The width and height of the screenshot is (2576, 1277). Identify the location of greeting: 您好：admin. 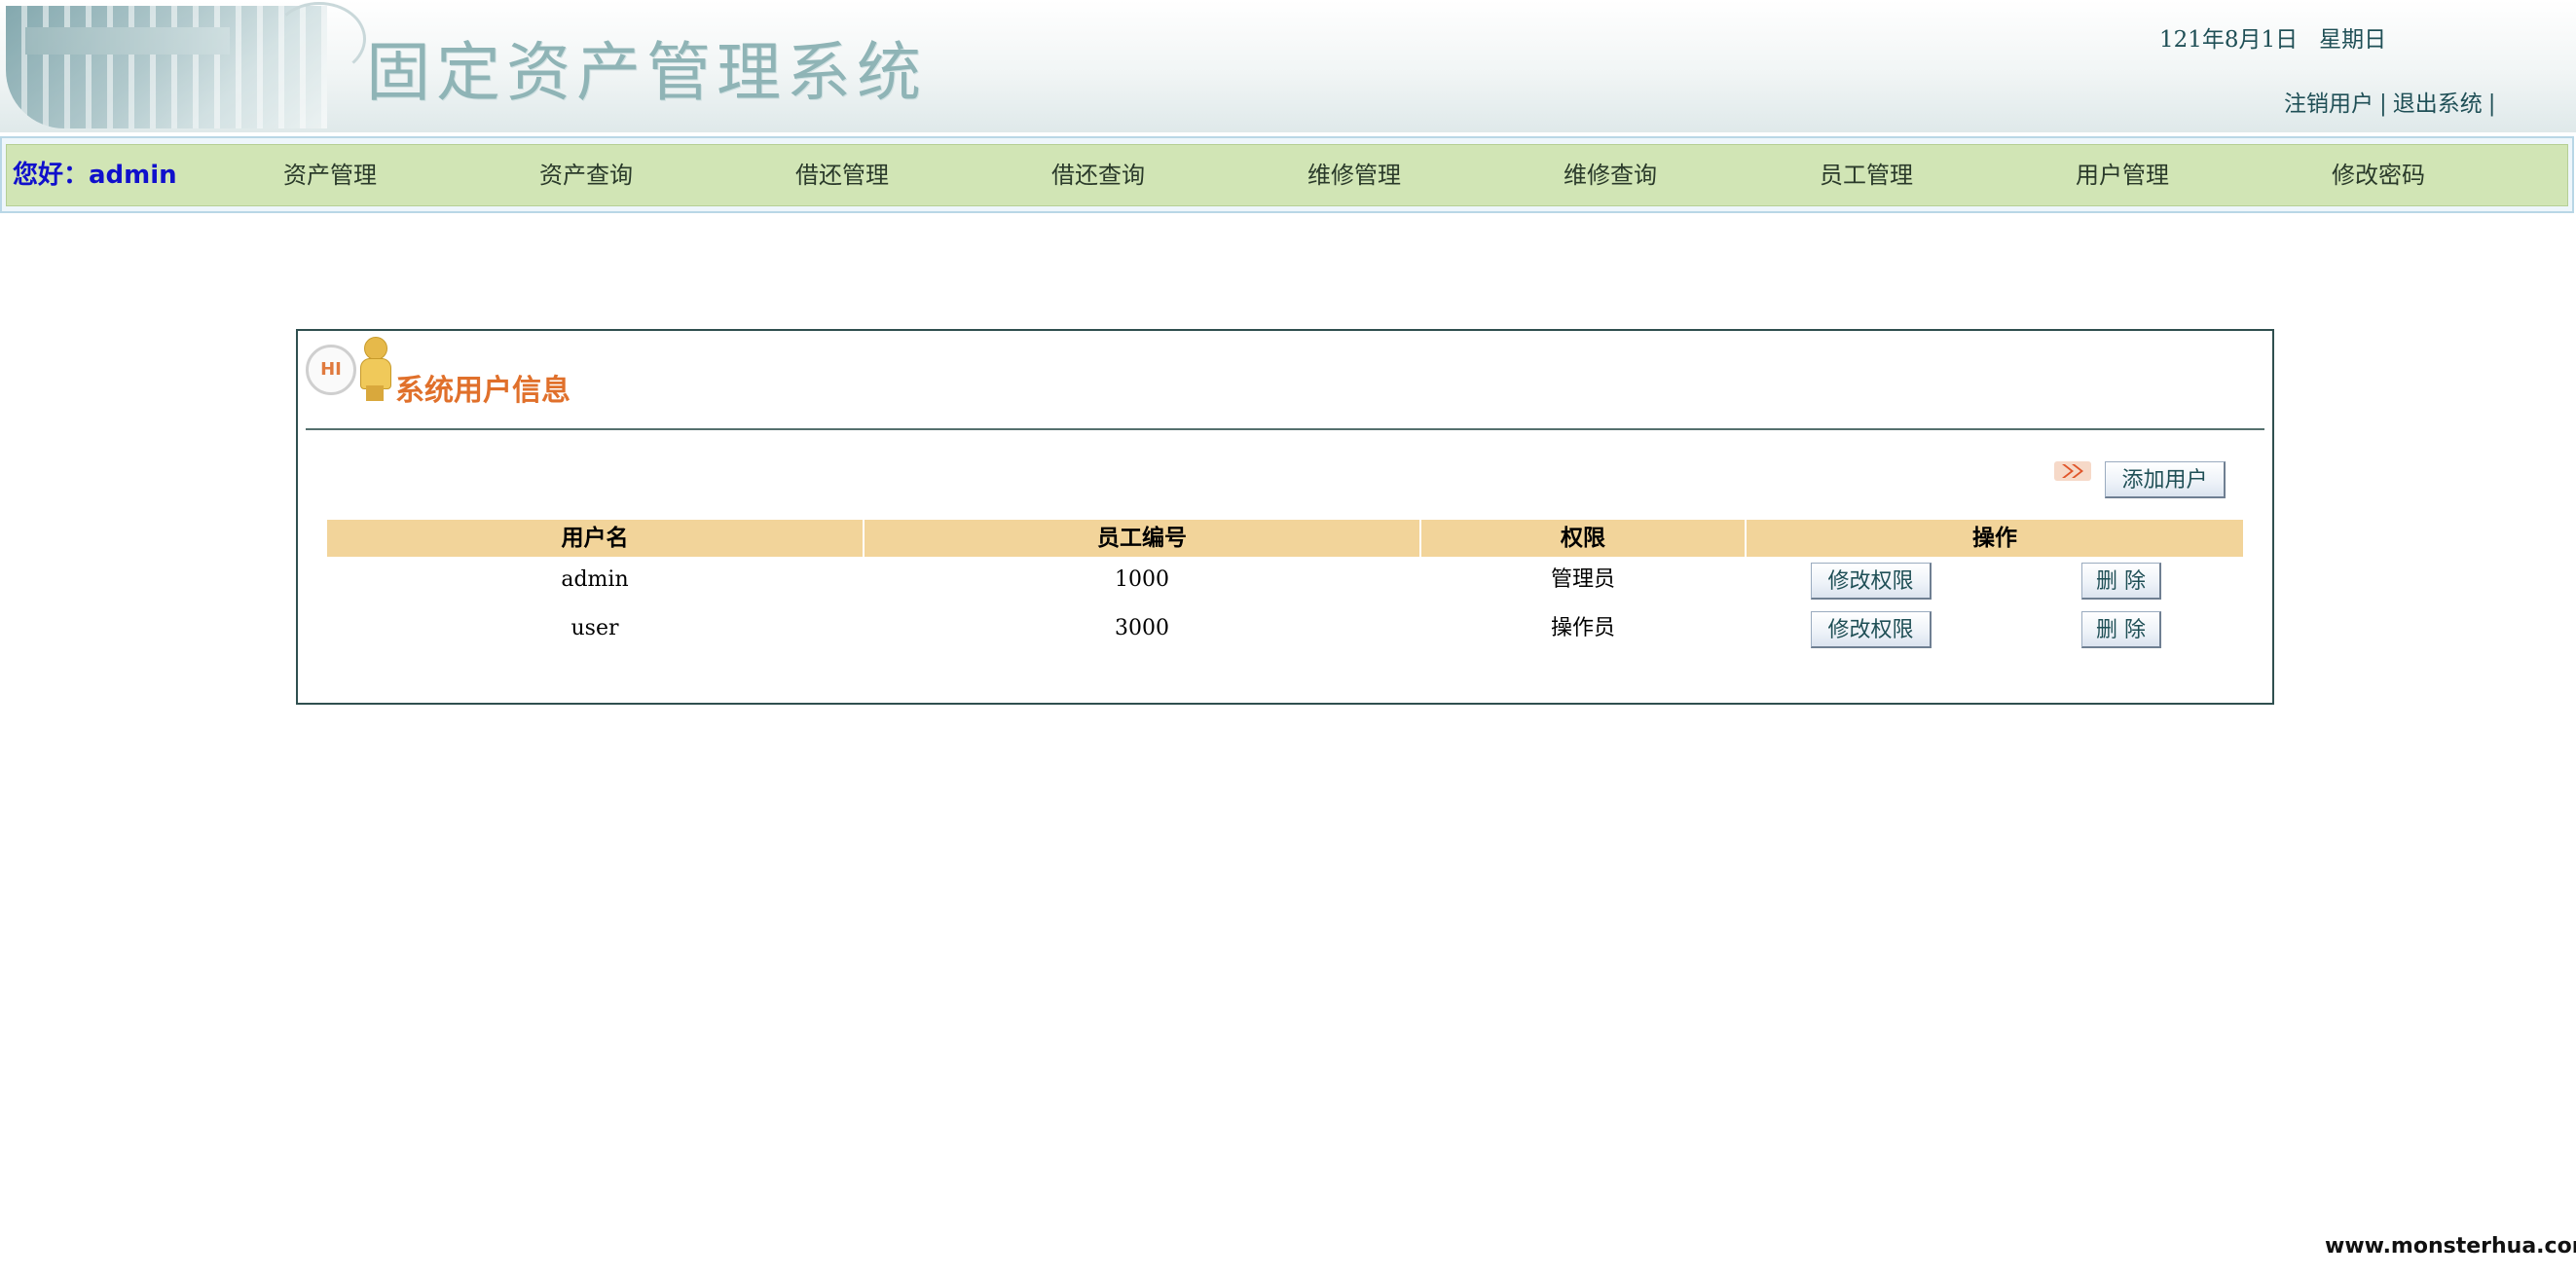
(95, 175).